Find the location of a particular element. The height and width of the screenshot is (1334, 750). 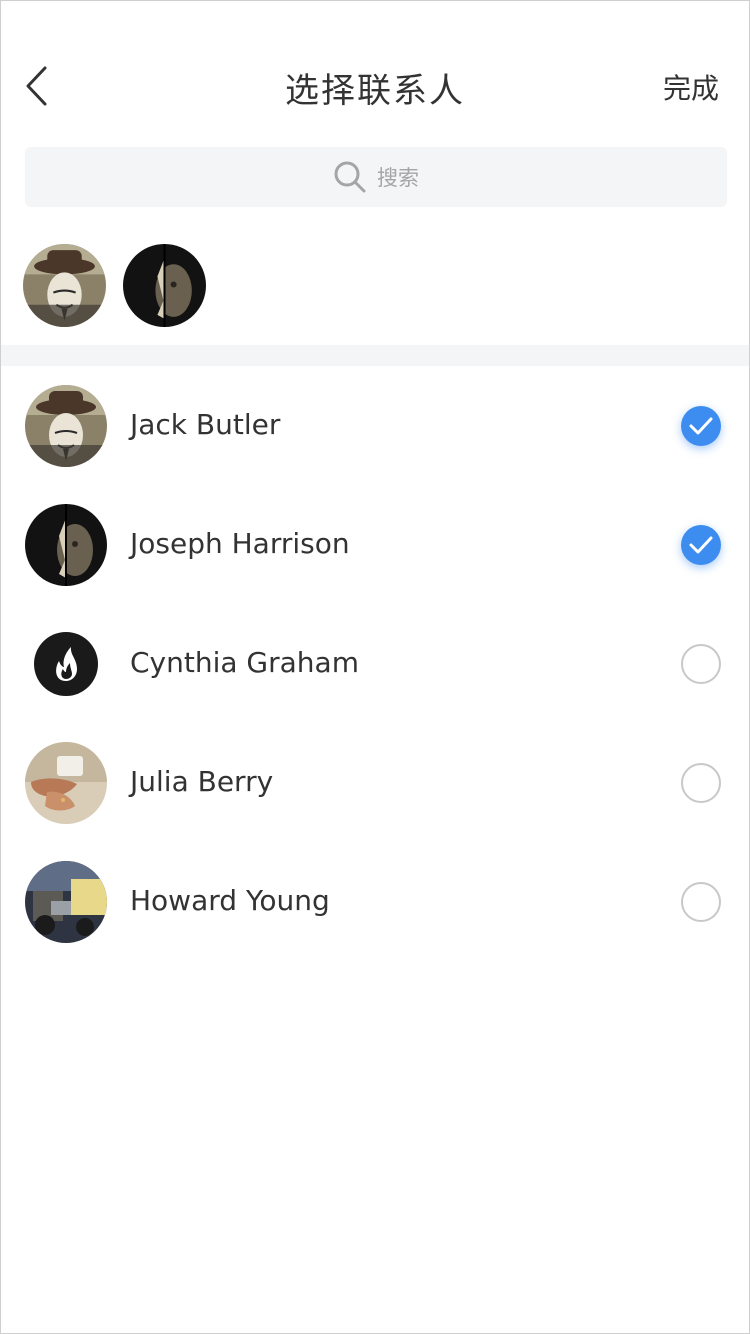

section-divider is located at coordinates (375, 355).